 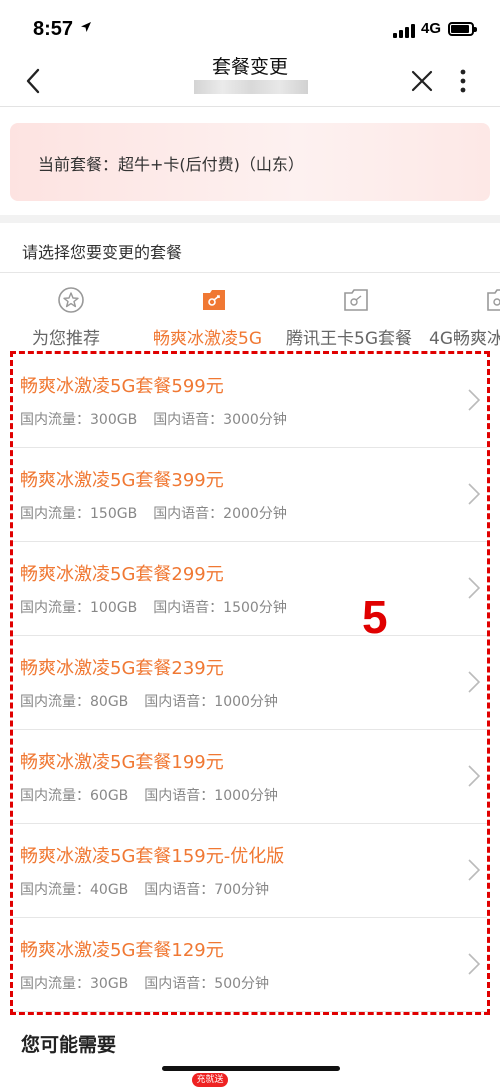 I want to click on nav-bar: 套餐变更, so click(x=250, y=81).